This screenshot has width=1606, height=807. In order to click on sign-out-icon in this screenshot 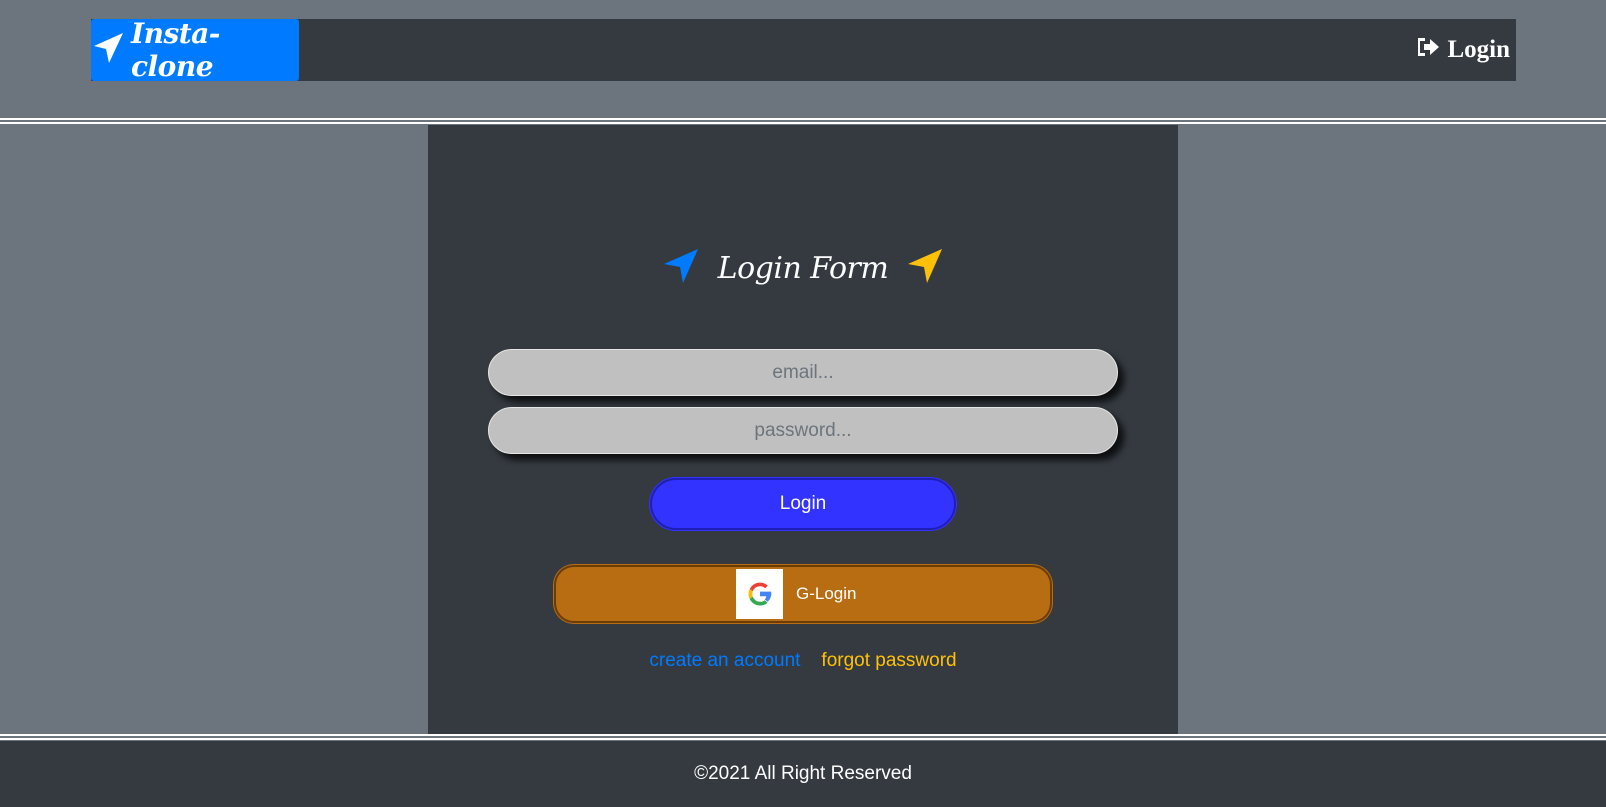, I will do `click(1428, 50)`.